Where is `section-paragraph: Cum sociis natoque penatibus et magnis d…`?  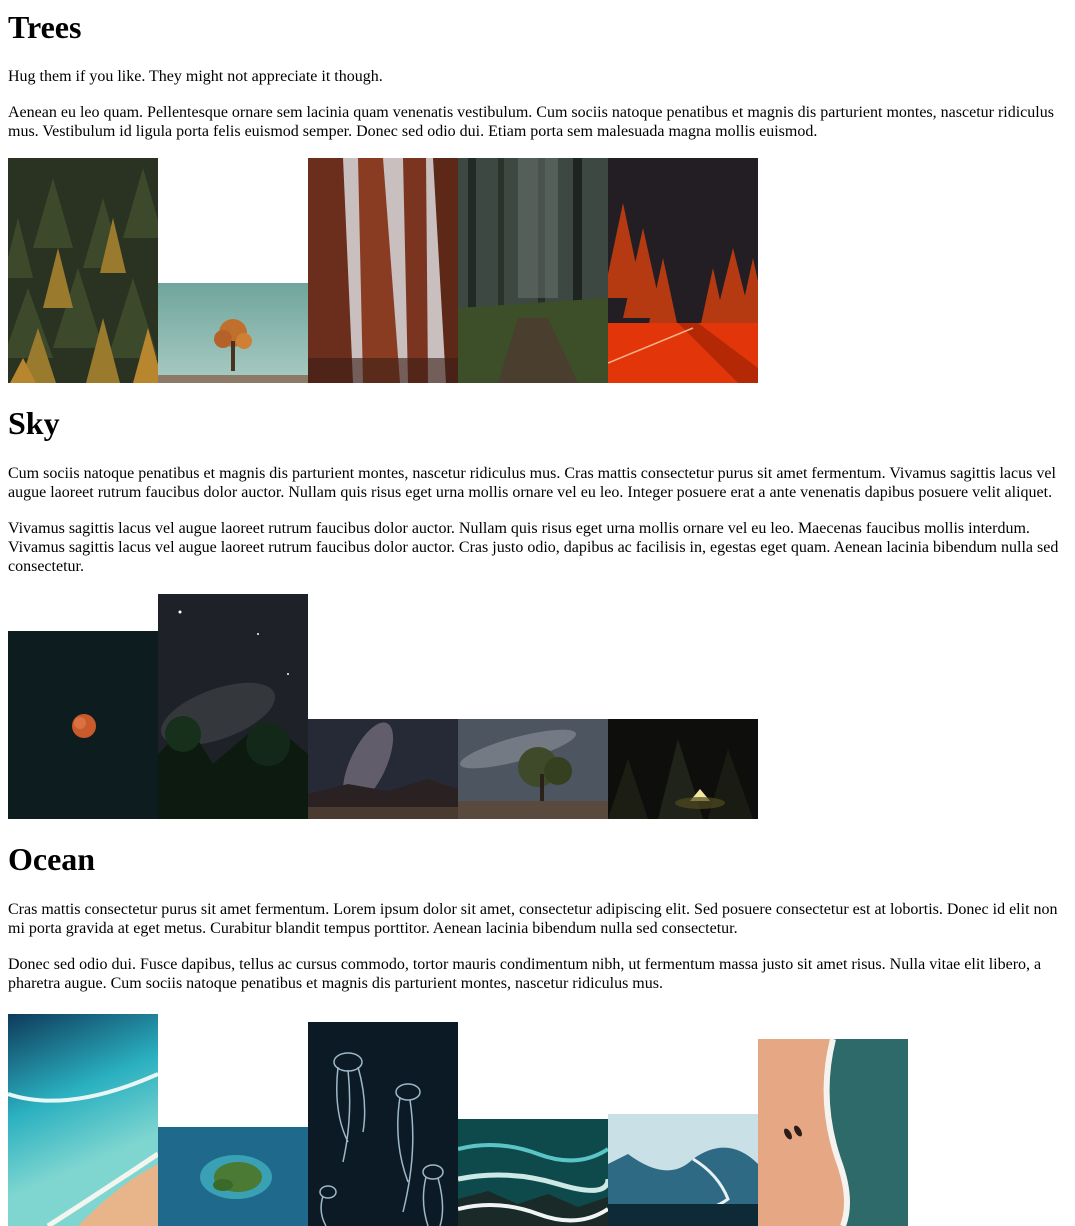 section-paragraph: Cum sociis natoque penatibus et magnis d… is located at coordinates (532, 483).